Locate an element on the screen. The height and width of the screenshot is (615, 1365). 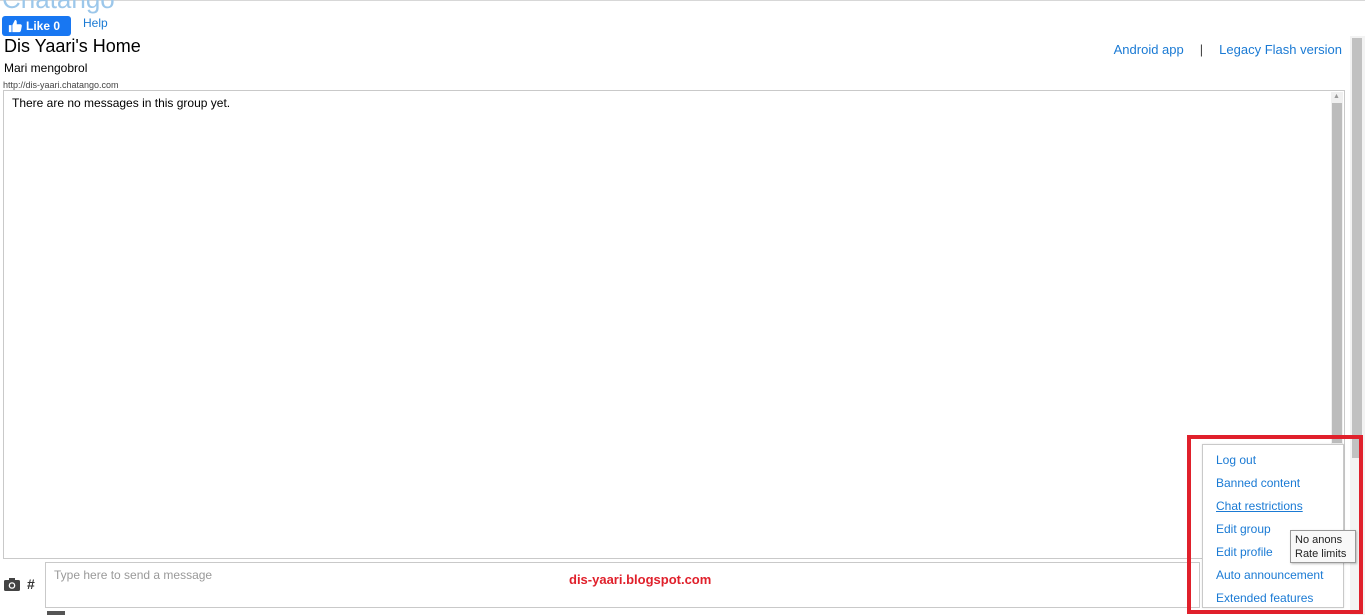
help-link: Help is located at coordinates (95, 23).